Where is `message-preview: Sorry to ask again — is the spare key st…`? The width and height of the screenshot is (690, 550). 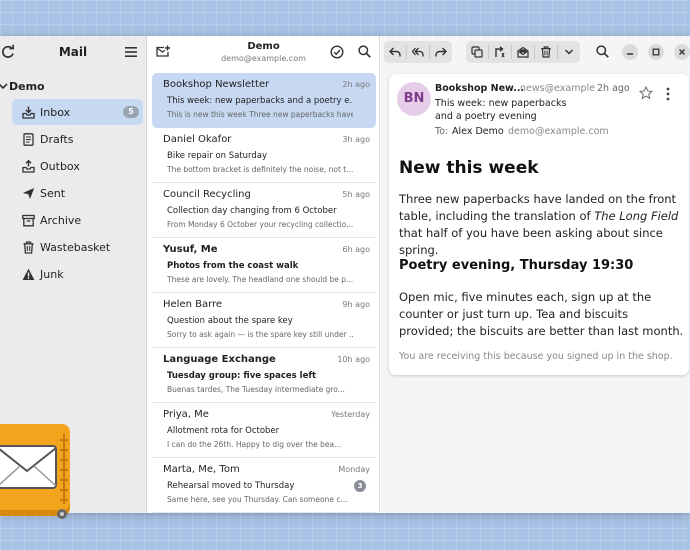
message-preview: Sorry to ask again — is the spare key st… is located at coordinates (260, 334).